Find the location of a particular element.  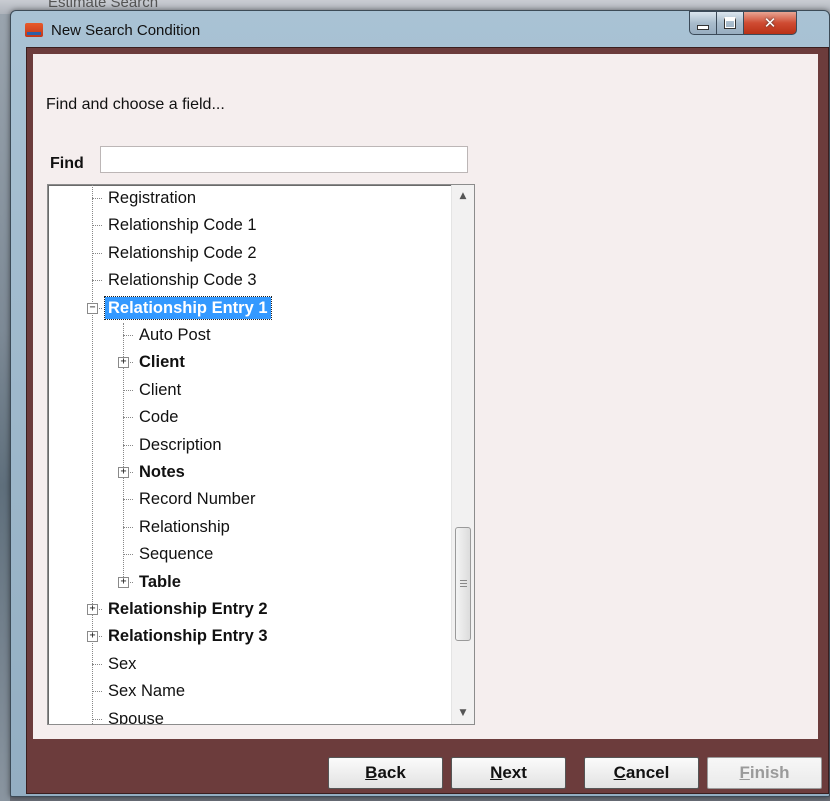

close-button: ✕ is located at coordinates (770, 23).